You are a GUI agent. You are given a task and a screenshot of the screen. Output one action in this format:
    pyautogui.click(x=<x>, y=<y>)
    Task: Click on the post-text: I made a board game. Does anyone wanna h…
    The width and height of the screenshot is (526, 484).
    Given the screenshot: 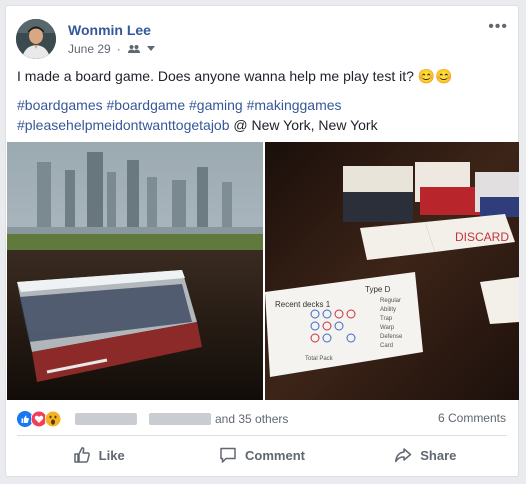 What is the action you would take?
    pyautogui.click(x=235, y=76)
    